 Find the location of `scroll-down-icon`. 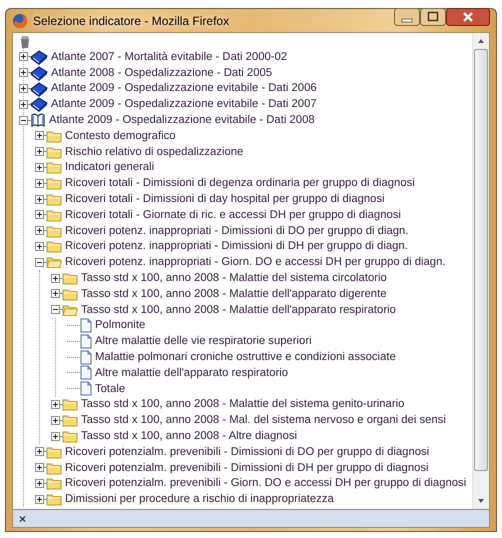

scroll-down-icon is located at coordinates (481, 501).